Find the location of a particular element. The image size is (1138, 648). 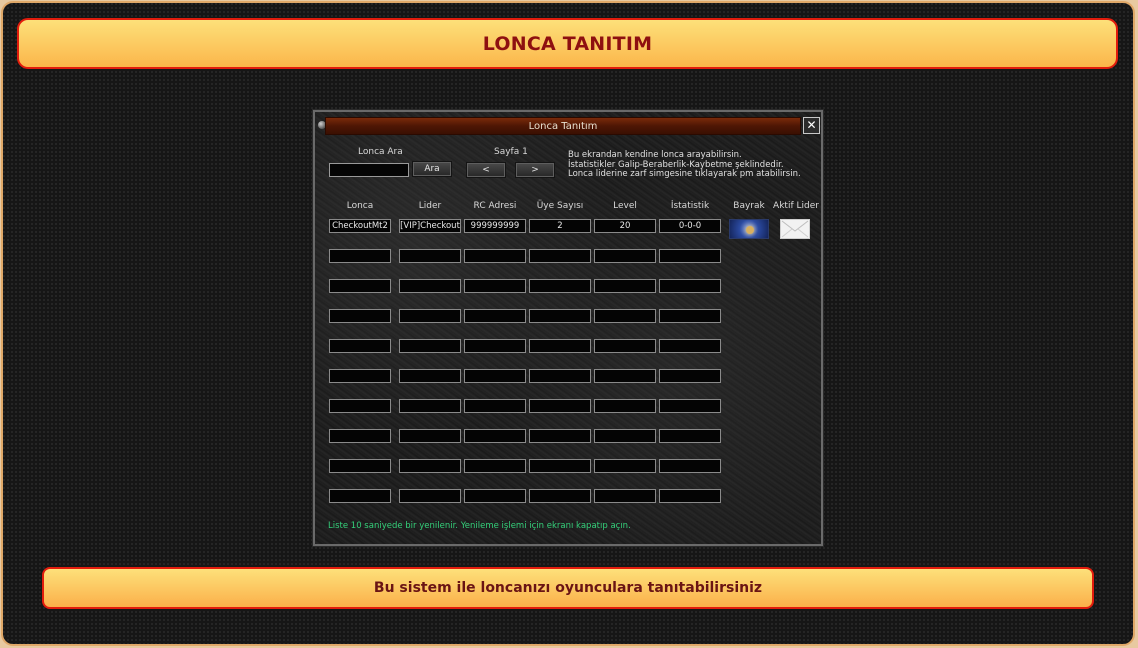

window-title: Lonca Tanıtım is located at coordinates (563, 126).